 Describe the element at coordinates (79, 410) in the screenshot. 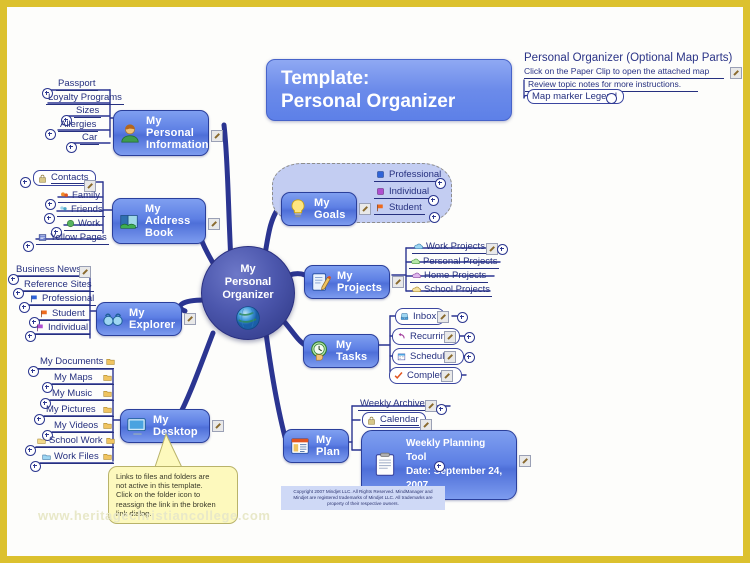

I see `subtopic-my-pictures: My Pictures` at that location.